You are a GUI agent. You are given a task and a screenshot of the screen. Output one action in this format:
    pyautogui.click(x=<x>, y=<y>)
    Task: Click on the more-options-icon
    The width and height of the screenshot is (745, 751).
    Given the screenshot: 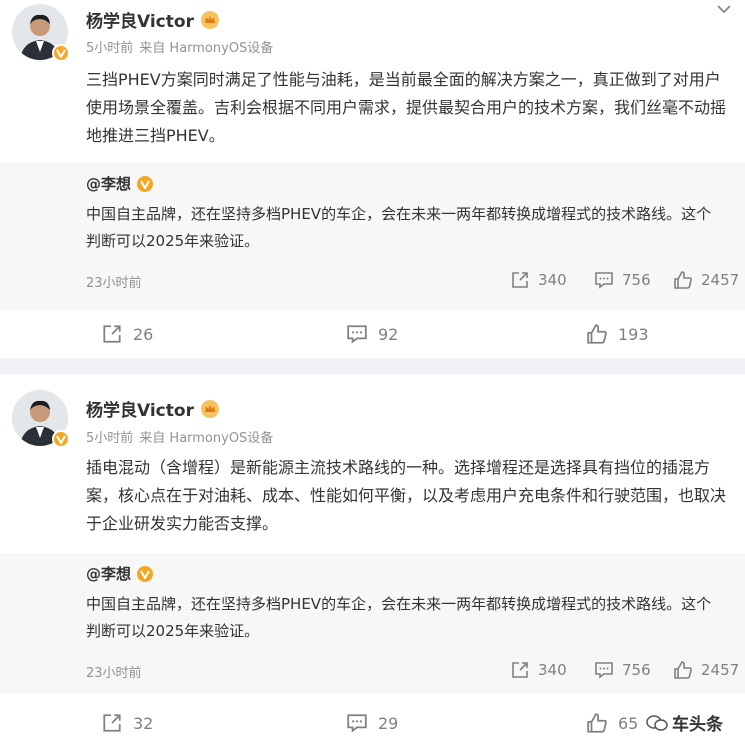 What is the action you would take?
    pyautogui.click(x=724, y=9)
    